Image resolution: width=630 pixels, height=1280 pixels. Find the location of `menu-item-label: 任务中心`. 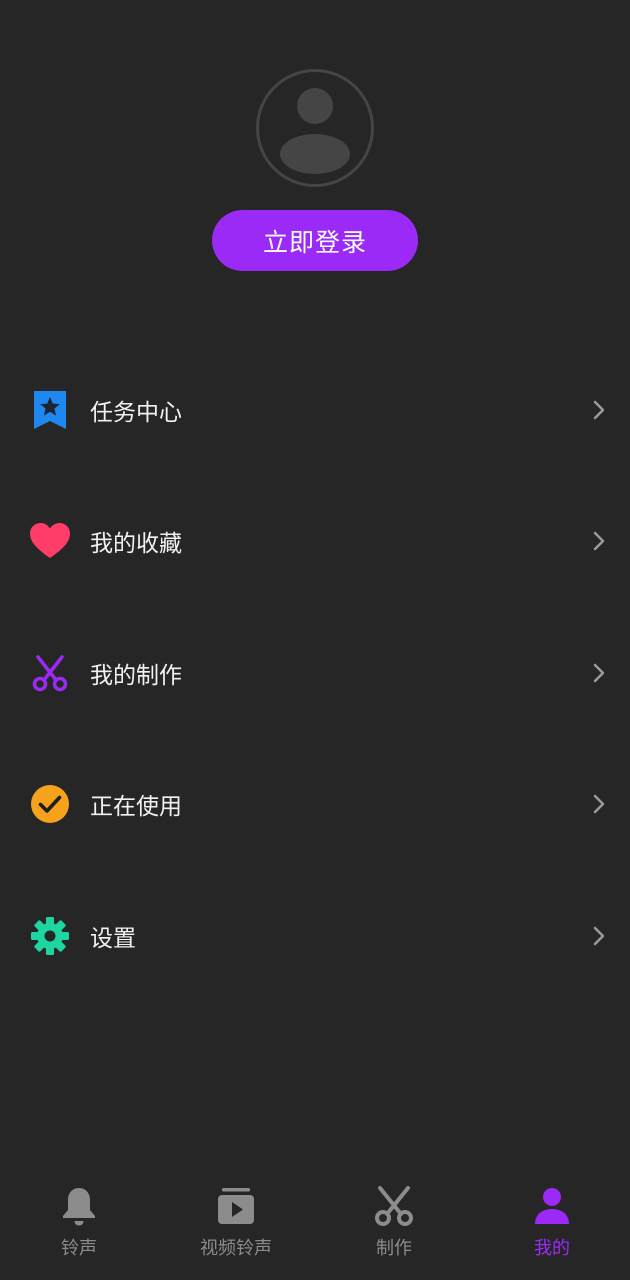

menu-item-label: 任务中心 is located at coordinates (136, 412).